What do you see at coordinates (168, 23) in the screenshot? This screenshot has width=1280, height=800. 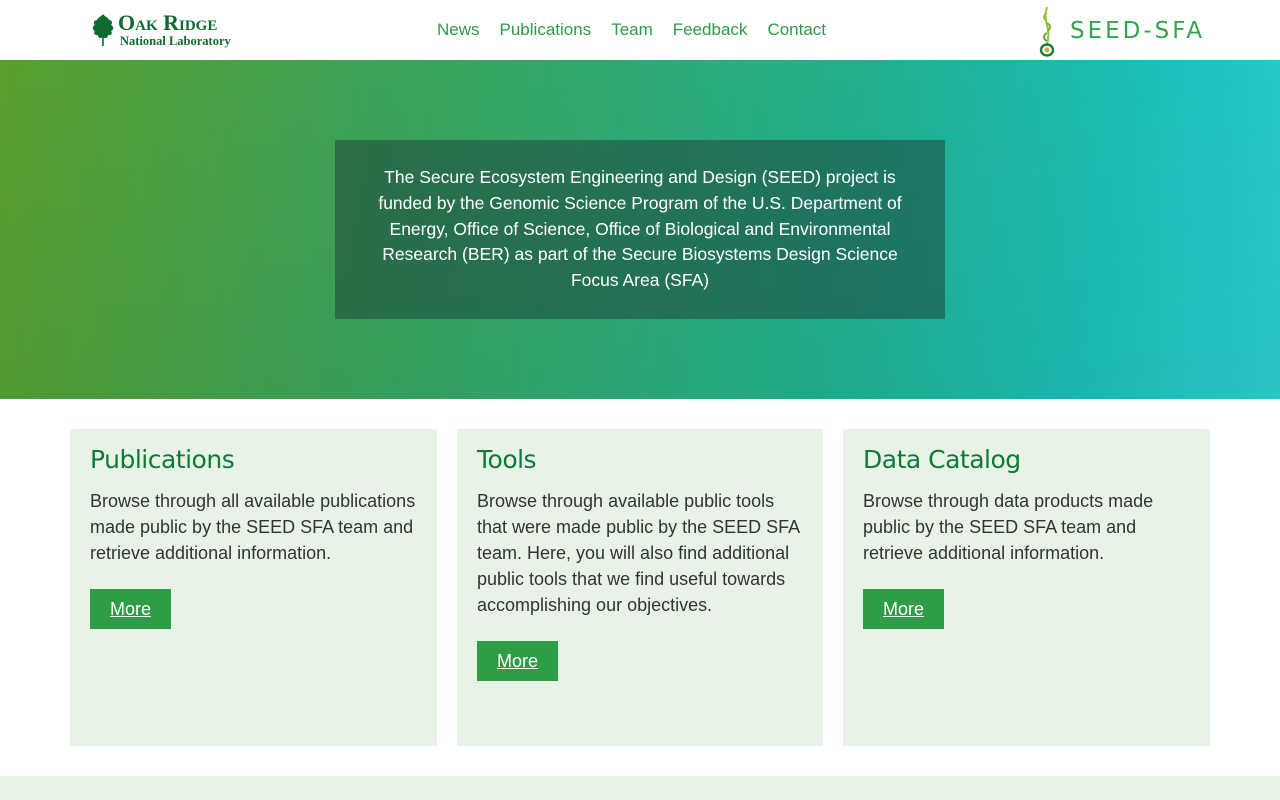 I see `ornl-logo-line1: Oak Ridge` at bounding box center [168, 23].